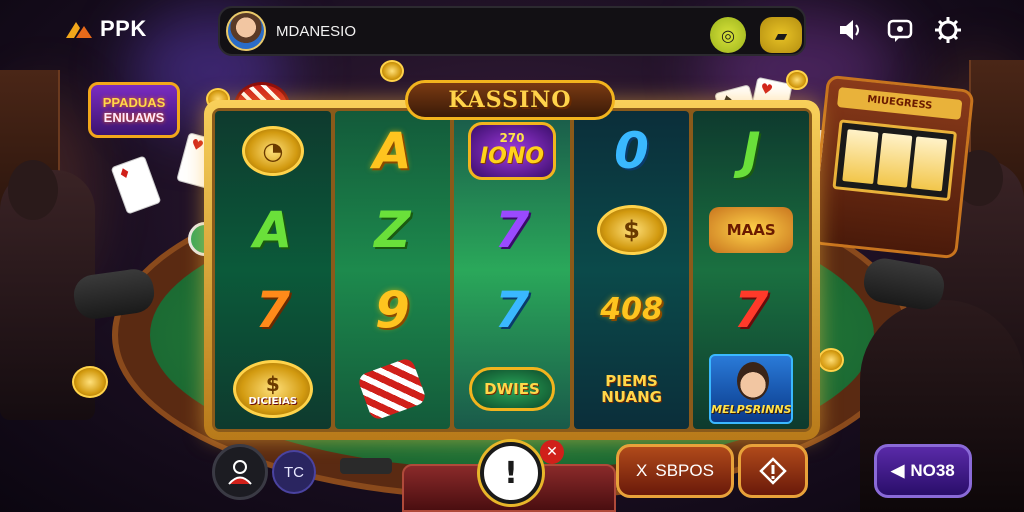 The height and width of the screenshot is (512, 1024). Describe the element at coordinates (246, 31) in the screenshot. I see `avatar` at that location.